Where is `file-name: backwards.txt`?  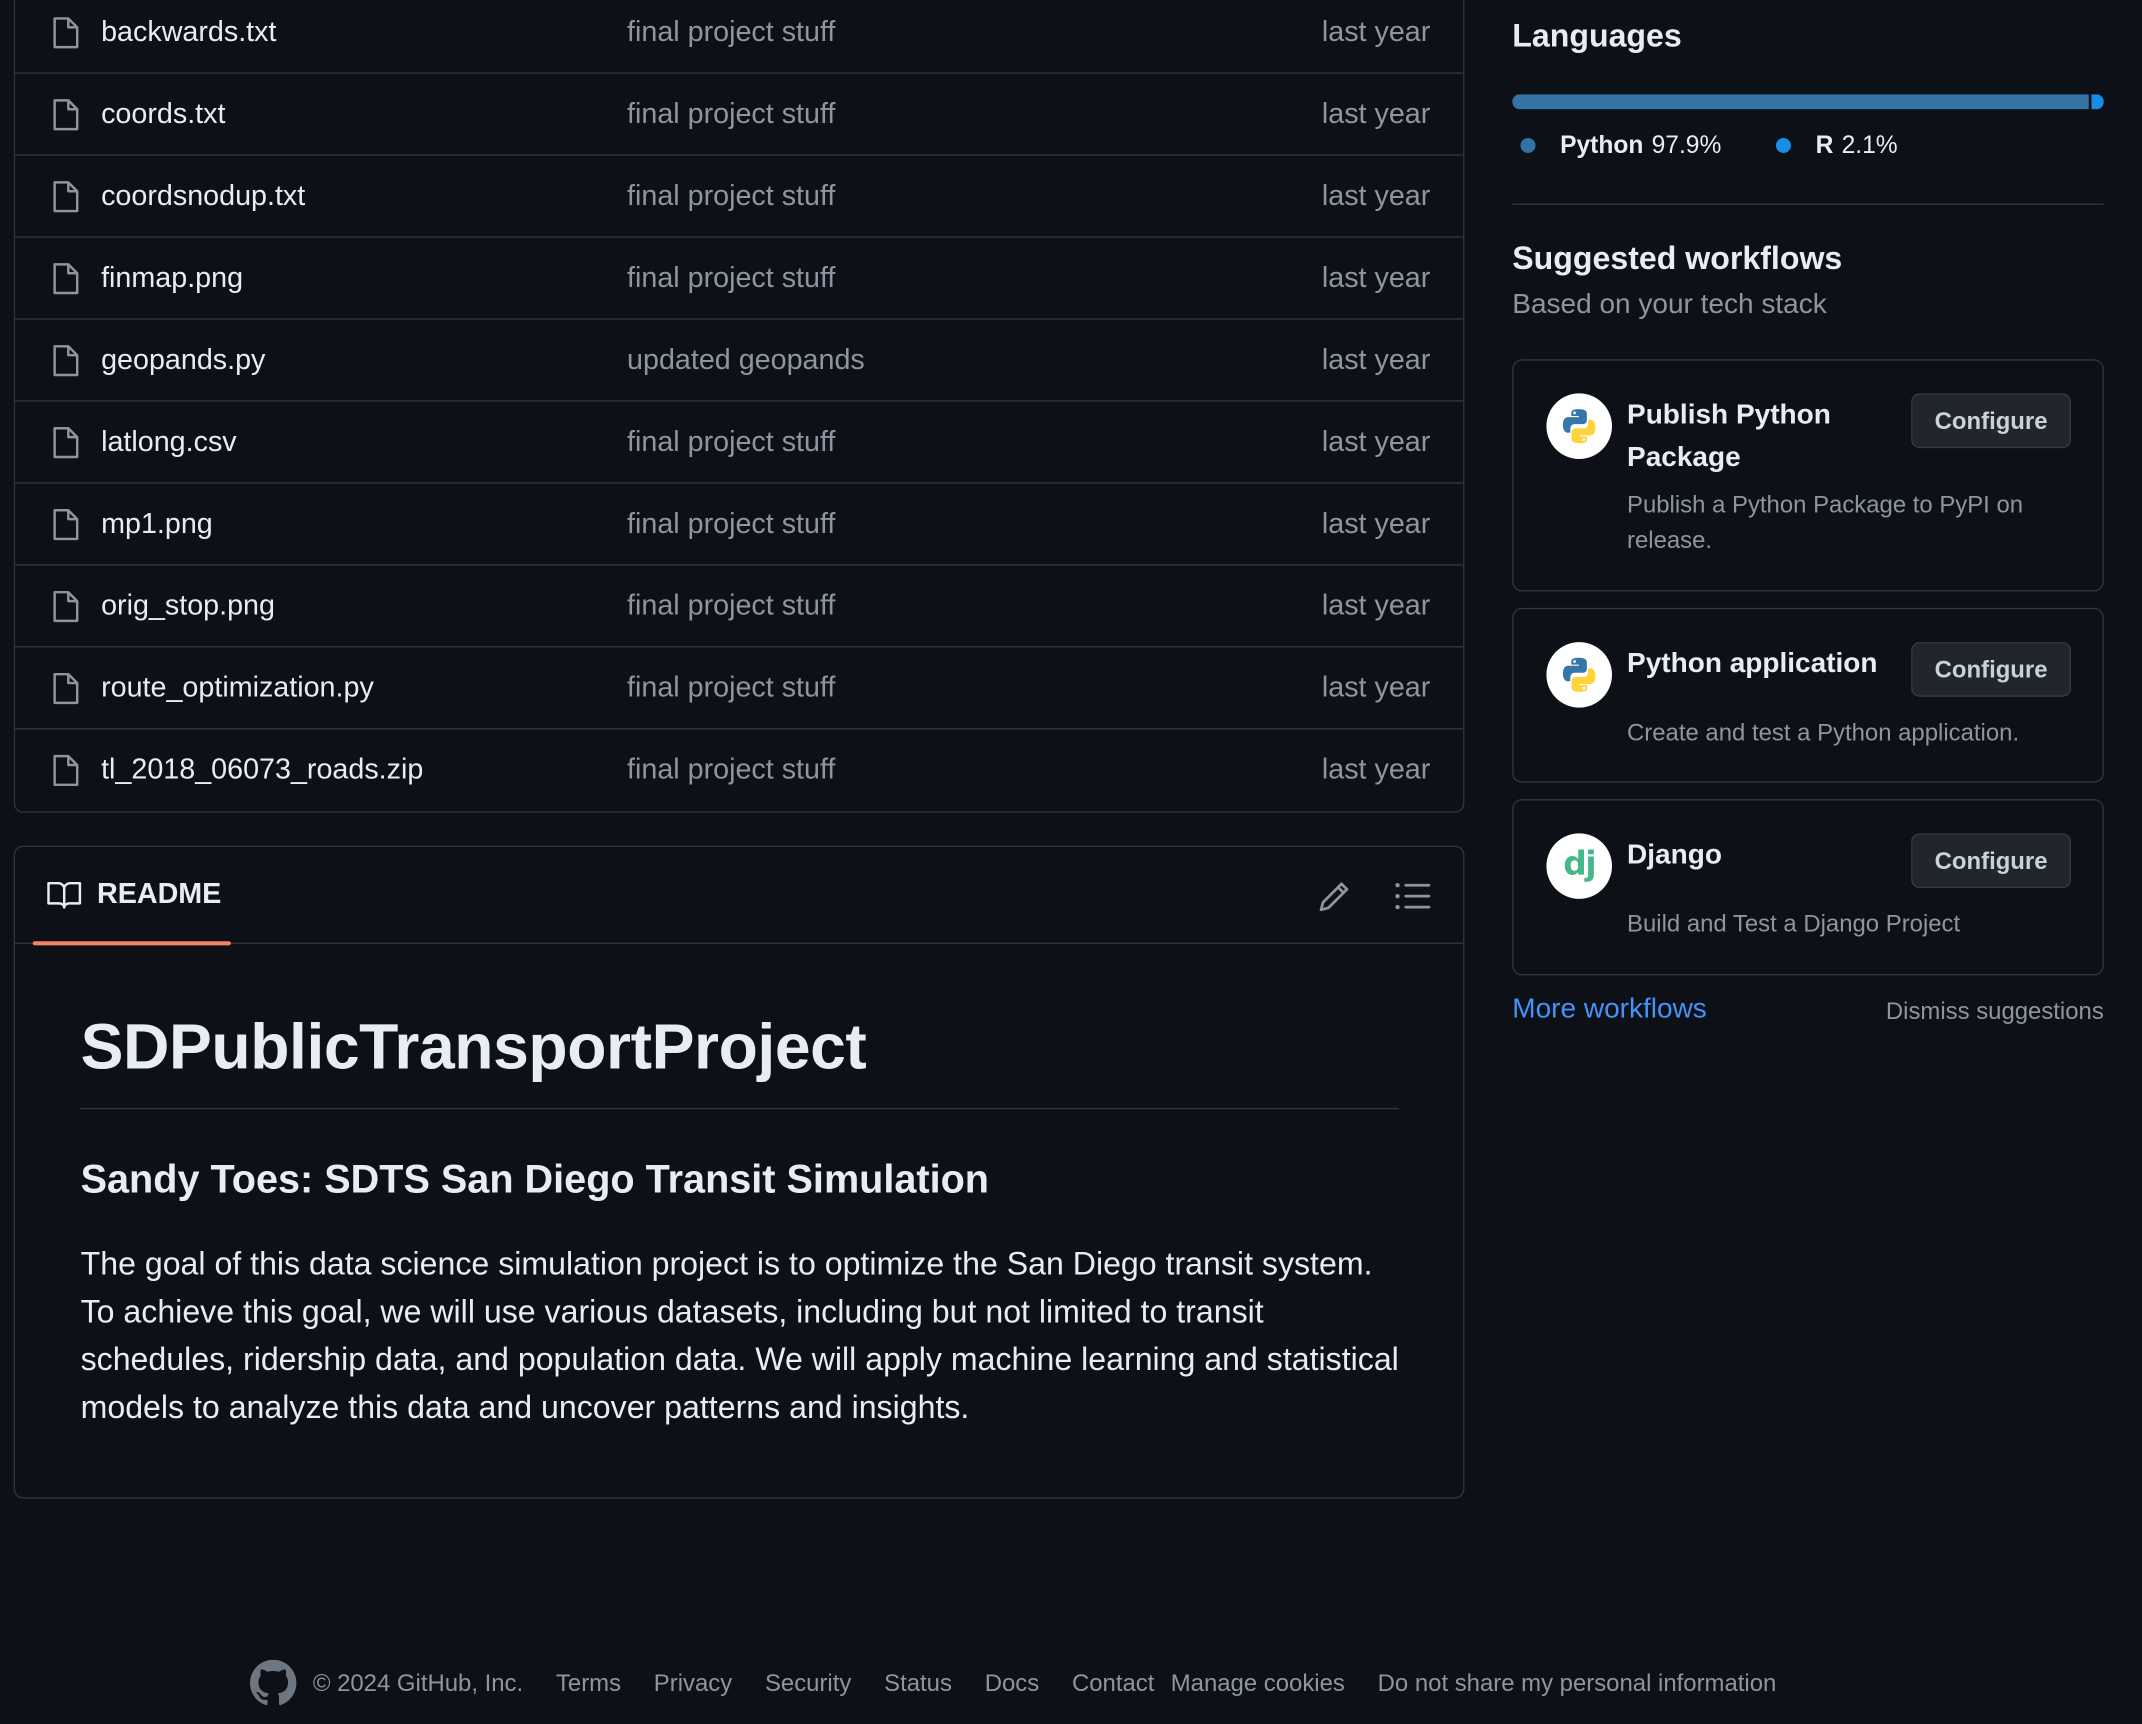 file-name: backwards.txt is located at coordinates (188, 32).